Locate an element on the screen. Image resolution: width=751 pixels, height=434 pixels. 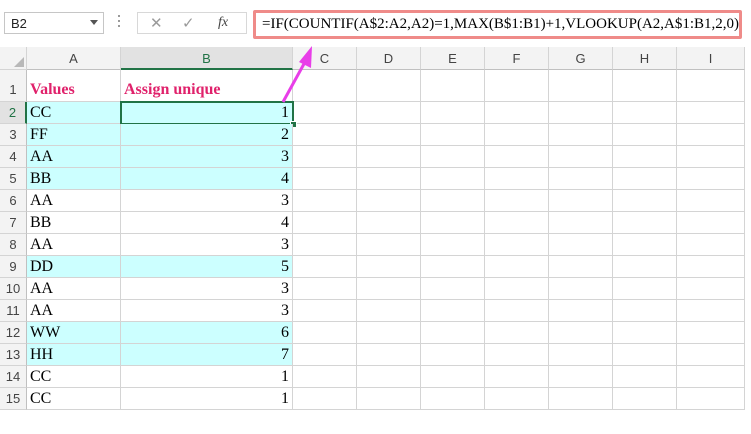
annotation-arrow is located at coordinates (296, 74).